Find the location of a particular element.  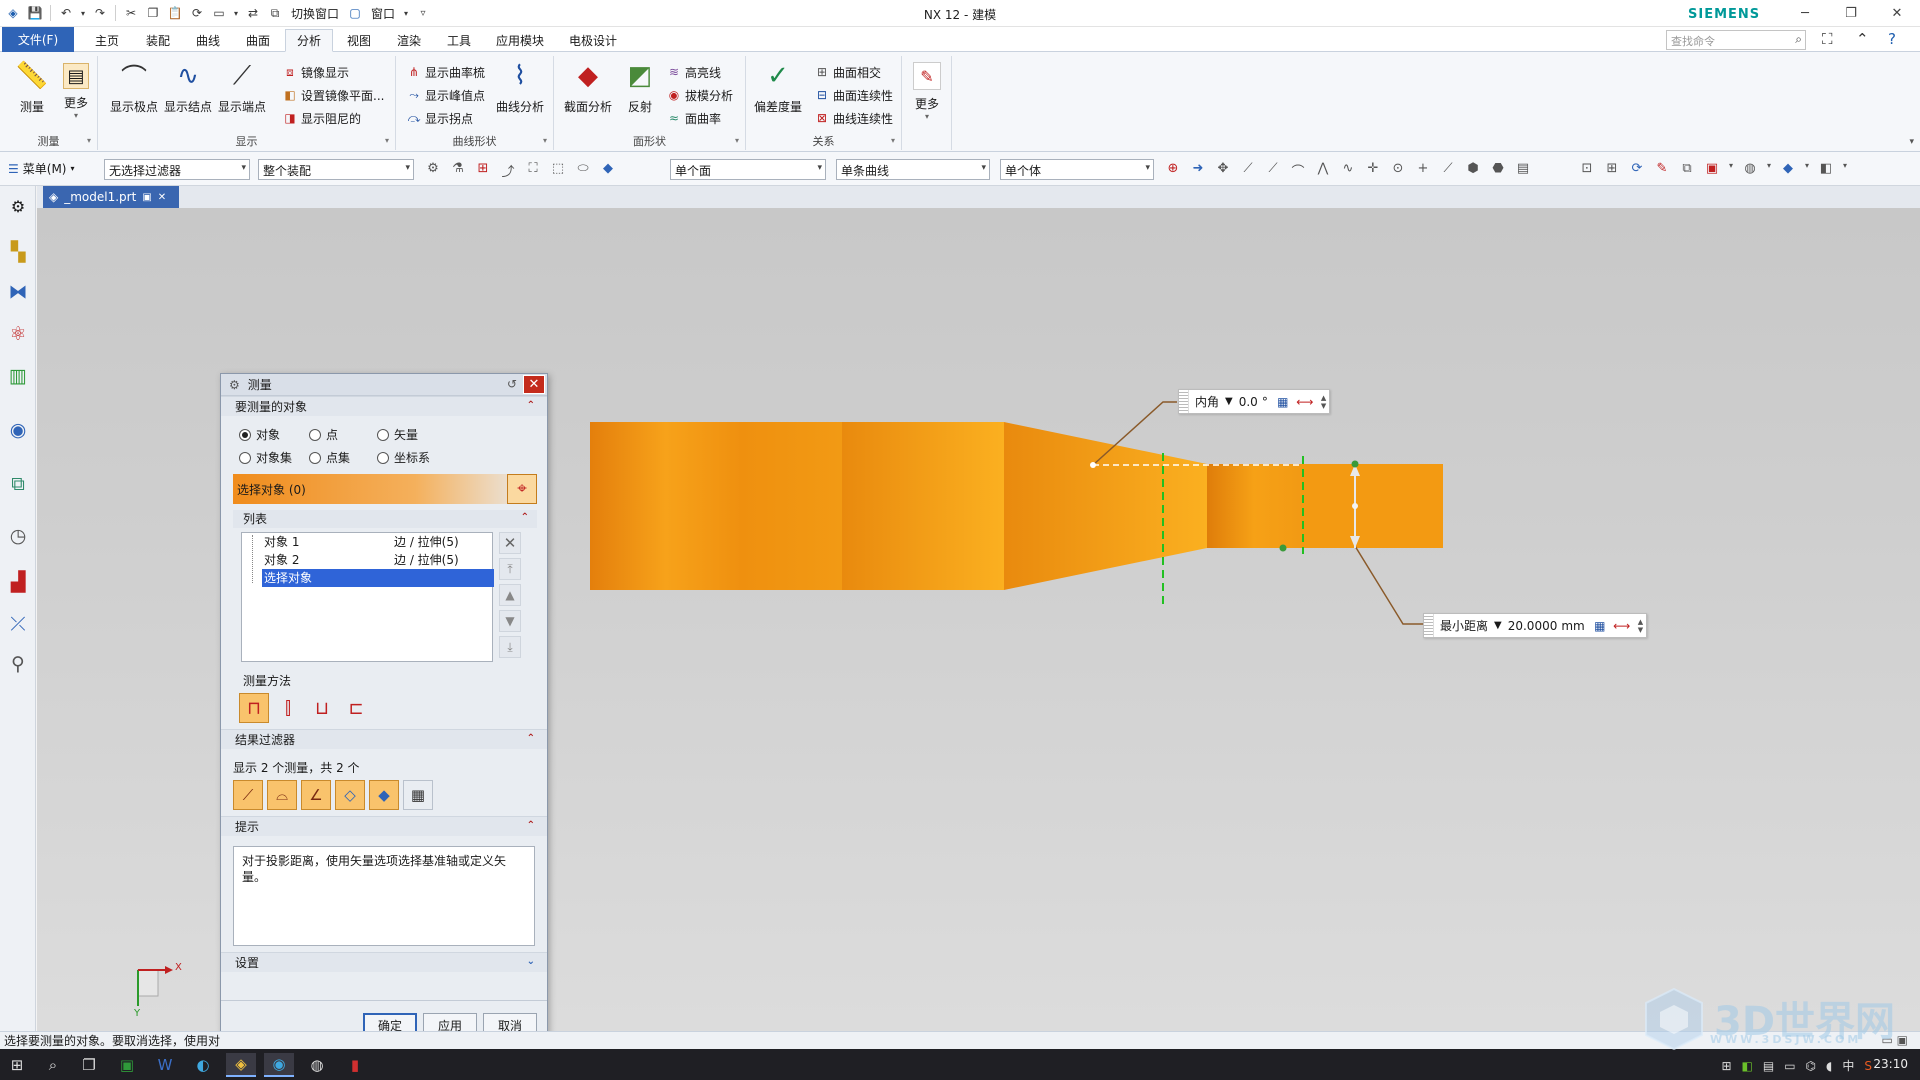

switch-window-icon: ⧉ is located at coordinates (275, 13).